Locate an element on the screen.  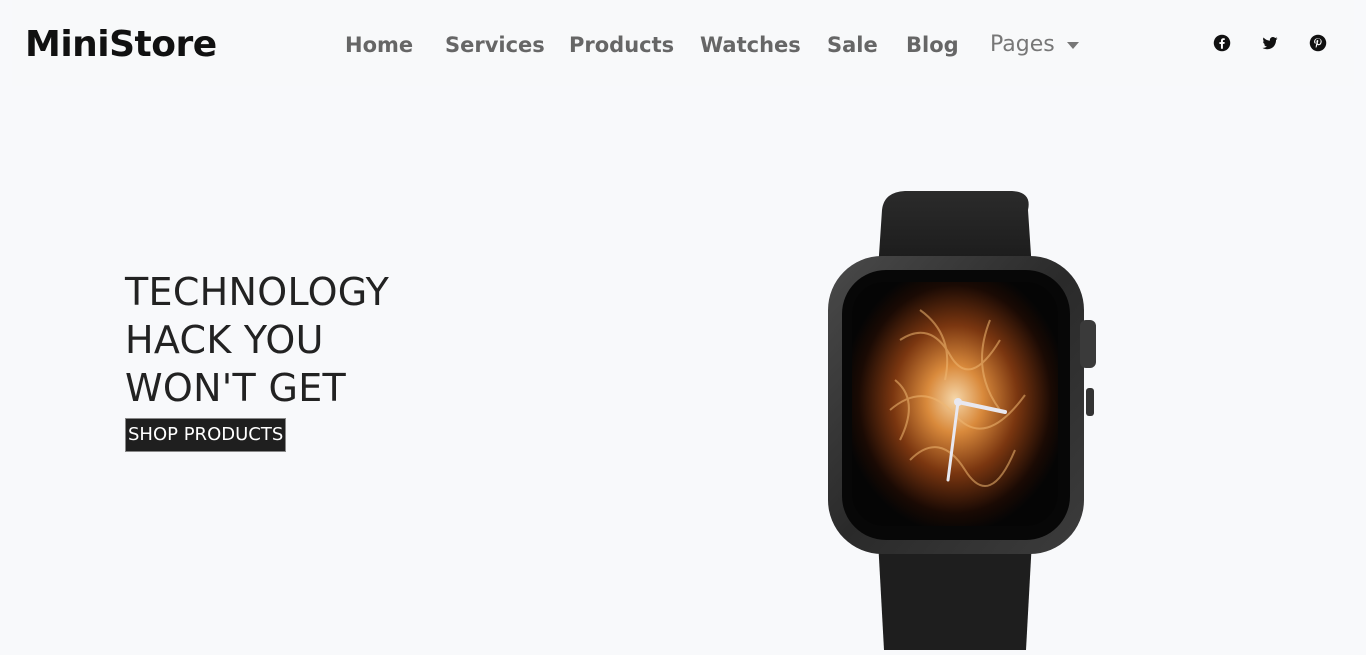
pinterest-icon is located at coordinates (1318, 43).